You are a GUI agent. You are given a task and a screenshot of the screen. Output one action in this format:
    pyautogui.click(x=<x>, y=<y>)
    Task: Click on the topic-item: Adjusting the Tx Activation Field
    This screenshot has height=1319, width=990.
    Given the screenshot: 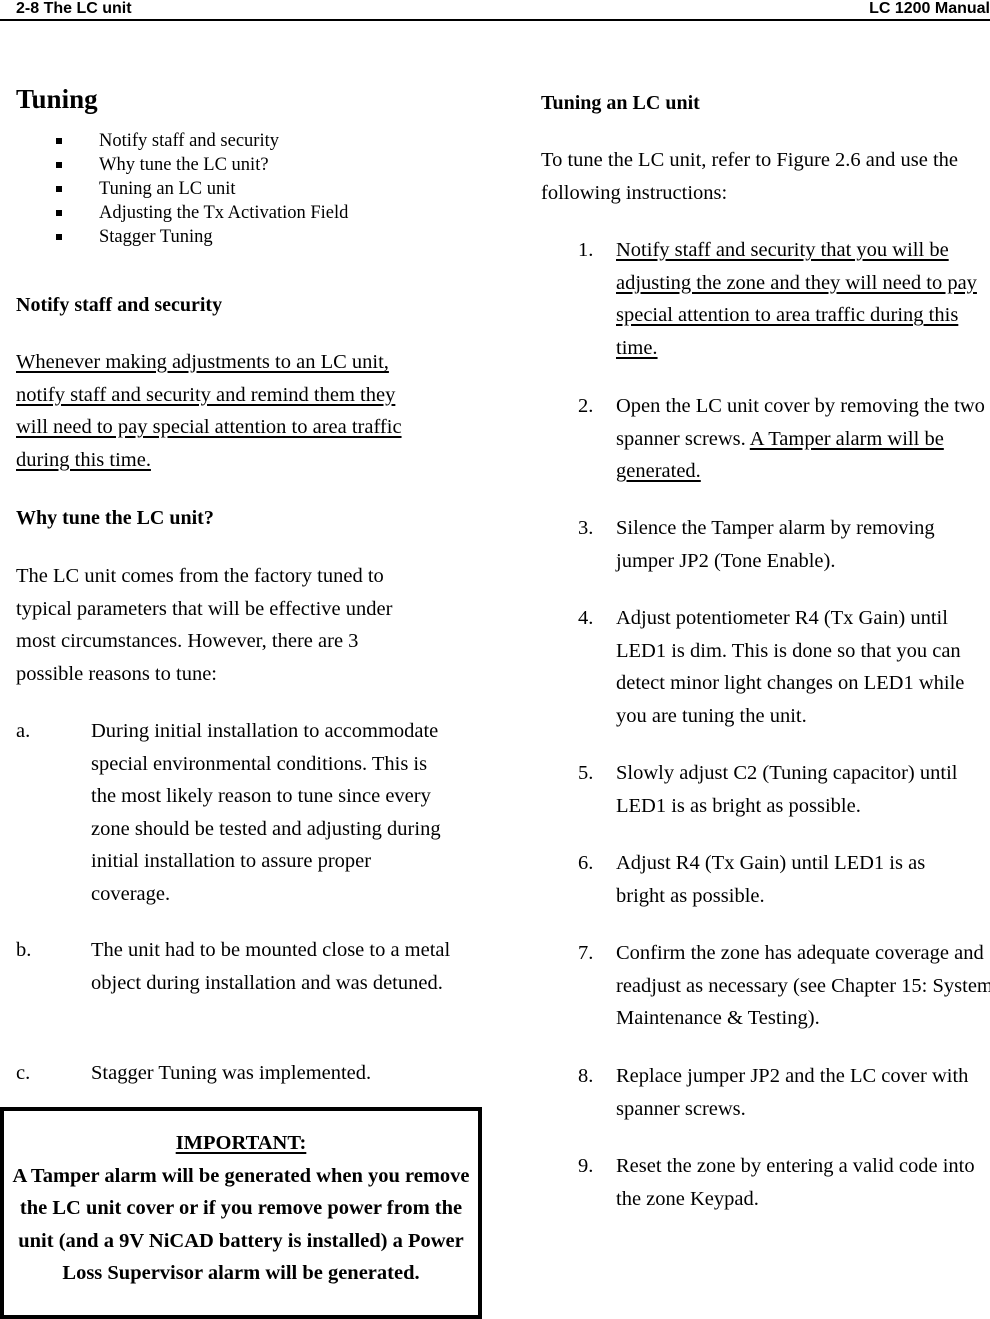 What is the action you would take?
    pyautogui.click(x=202, y=213)
    